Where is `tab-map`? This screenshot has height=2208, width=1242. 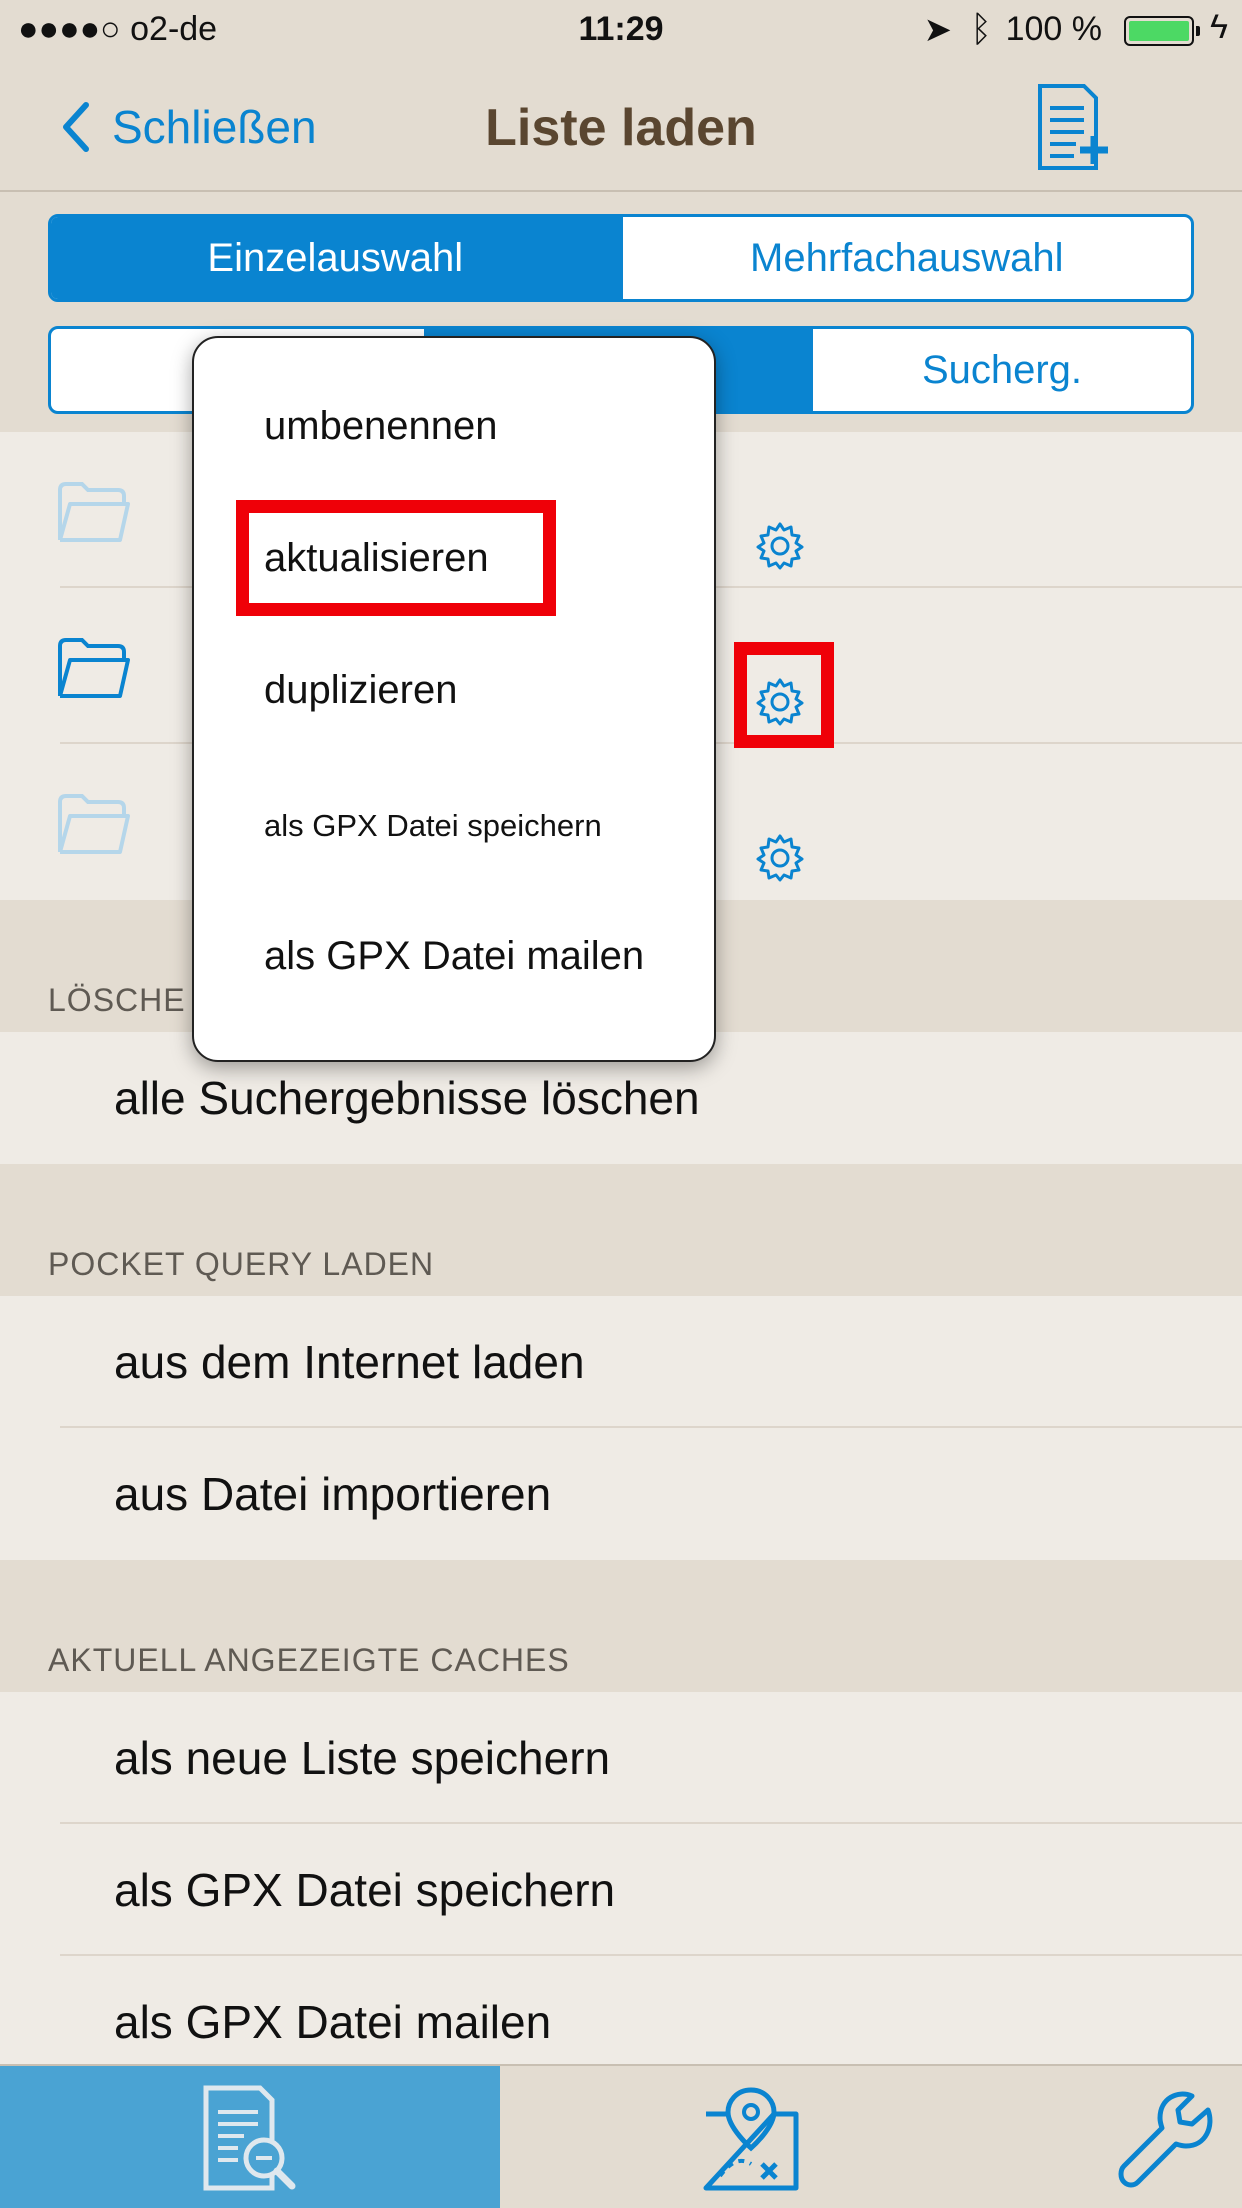 tab-map is located at coordinates (750, 2137).